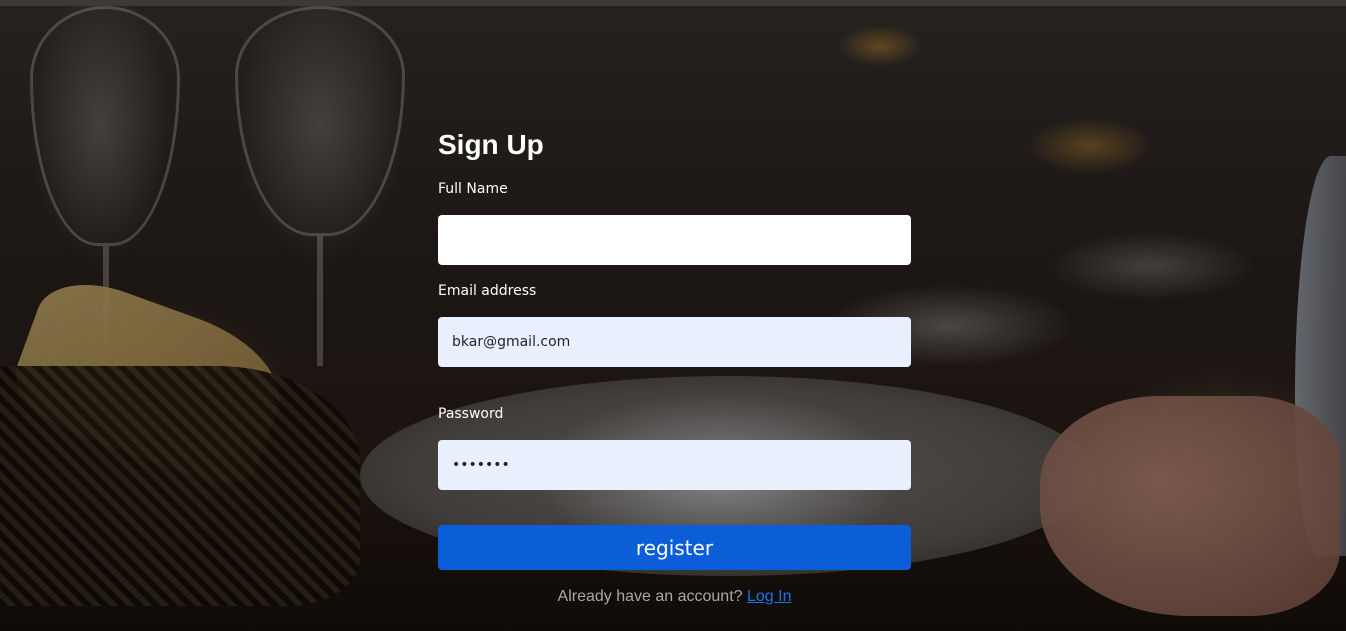  I want to click on login-prompt-text: Already have an account?, so click(650, 596).